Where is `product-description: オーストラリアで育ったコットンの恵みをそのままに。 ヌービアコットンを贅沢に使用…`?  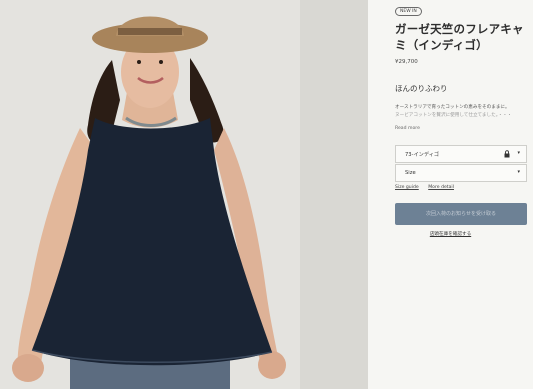 product-description: オーストラリアで育ったコットンの恵みをそのままに。 ヌービアコットンを贅沢に使用… is located at coordinates (459, 112).